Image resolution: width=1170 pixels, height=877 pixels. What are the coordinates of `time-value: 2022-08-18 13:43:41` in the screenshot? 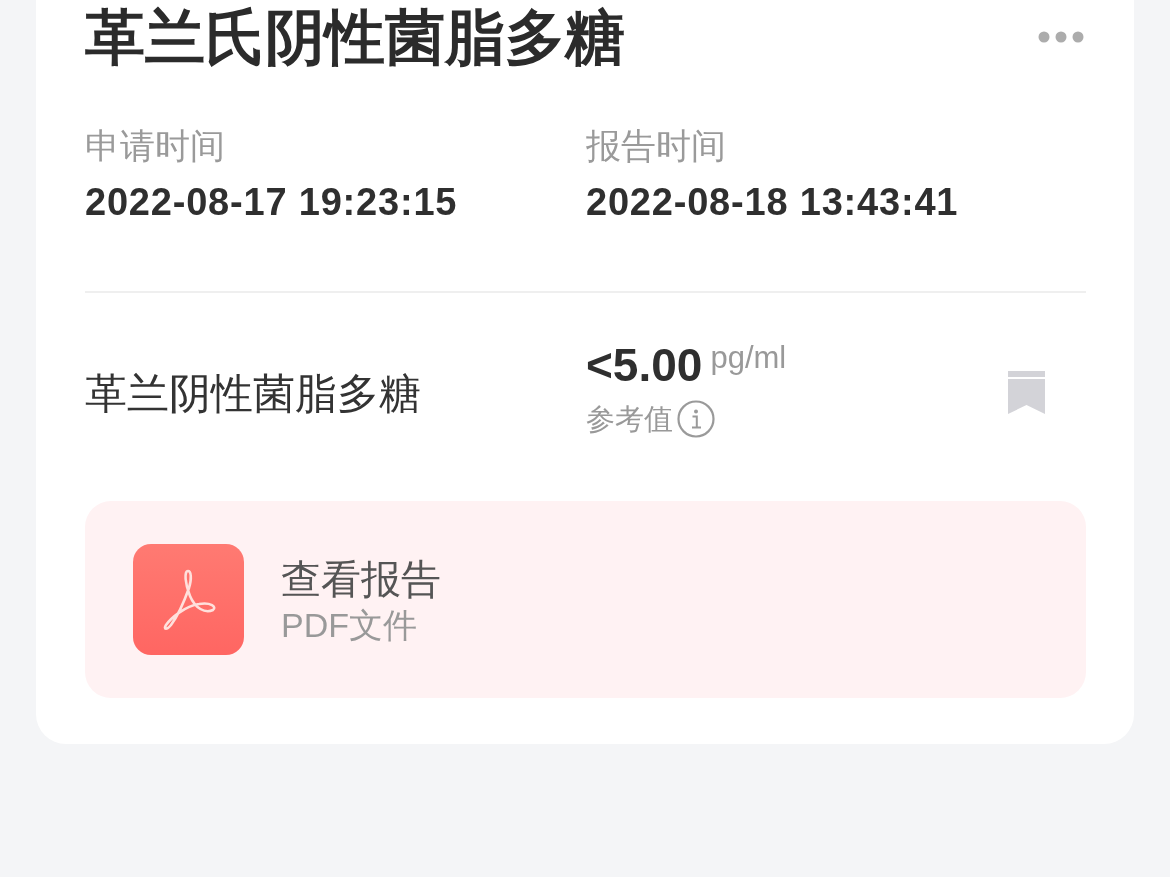 It's located at (772, 202).